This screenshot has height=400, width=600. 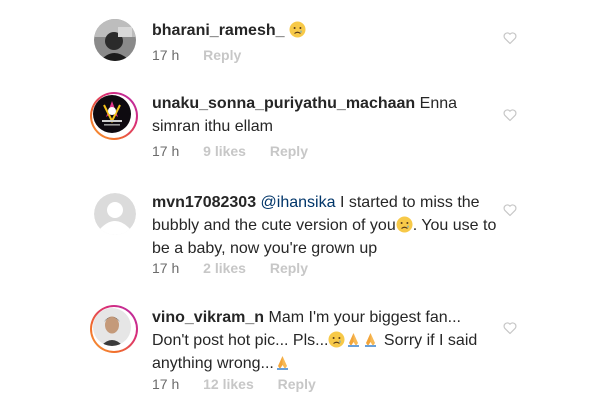 I want to click on default-avatar-icon, so click(x=115, y=214).